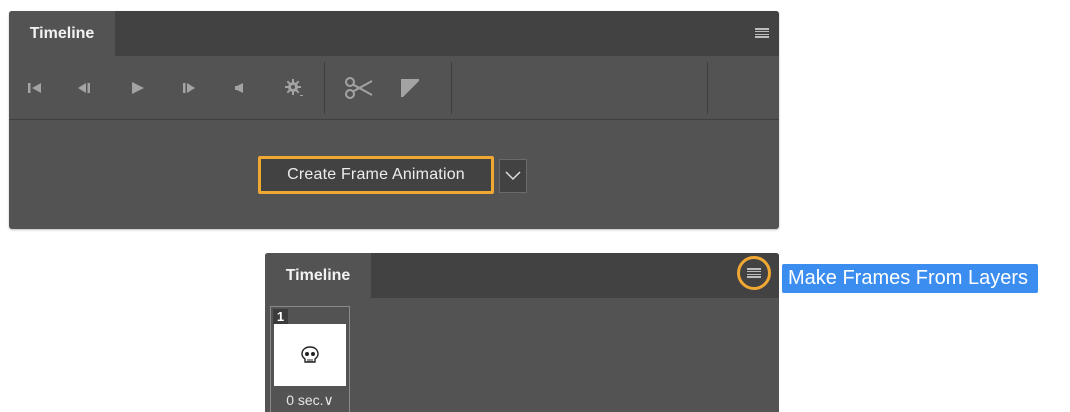 This screenshot has height=412, width=1070. I want to click on menu-item-label: Make Frames From Layers, so click(908, 278).